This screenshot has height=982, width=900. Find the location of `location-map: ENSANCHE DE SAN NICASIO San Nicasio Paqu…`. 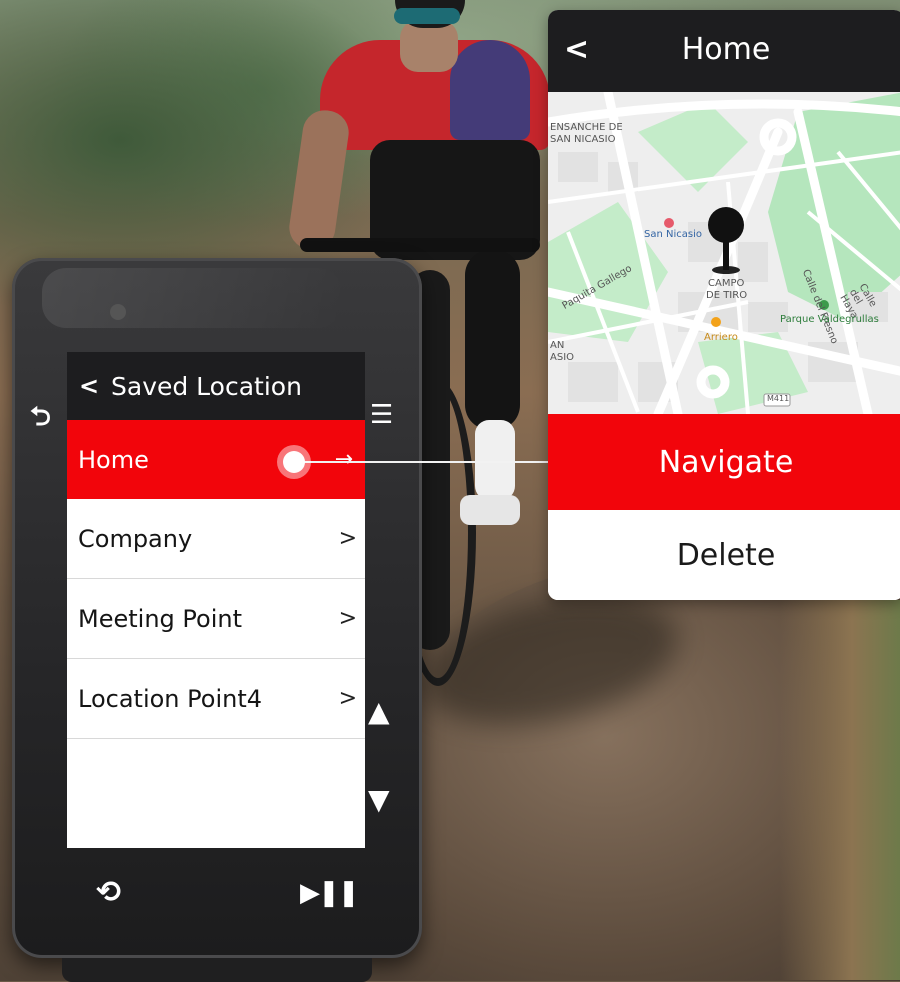

location-map: ENSANCHE DE SAN NICASIO San Nicasio Paqu… is located at coordinates (724, 253).